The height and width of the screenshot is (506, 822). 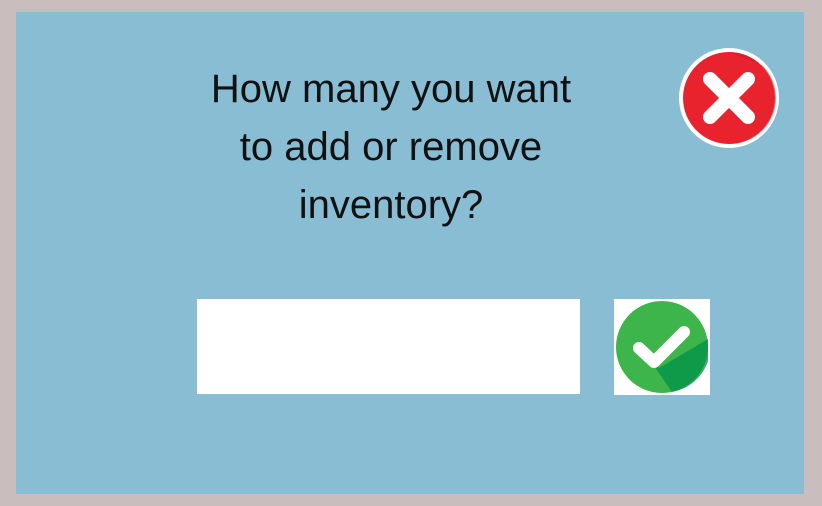 I want to click on prompt-line-3: inventory?, so click(x=391, y=205).